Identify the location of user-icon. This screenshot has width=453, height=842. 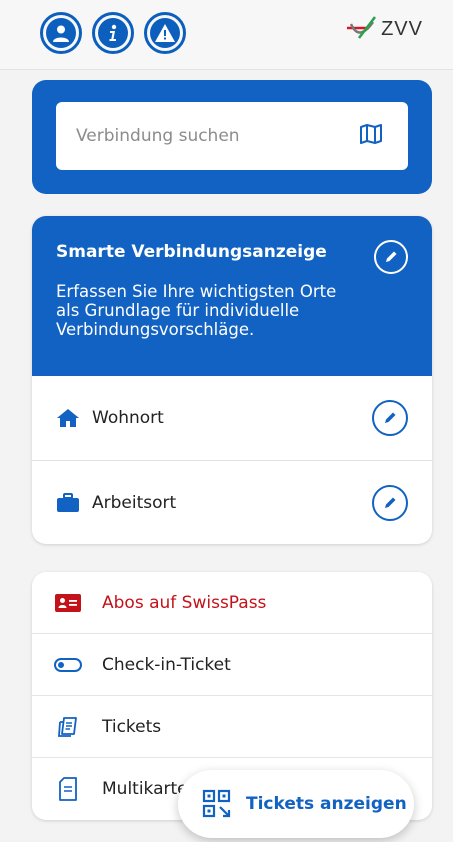
(61, 33).